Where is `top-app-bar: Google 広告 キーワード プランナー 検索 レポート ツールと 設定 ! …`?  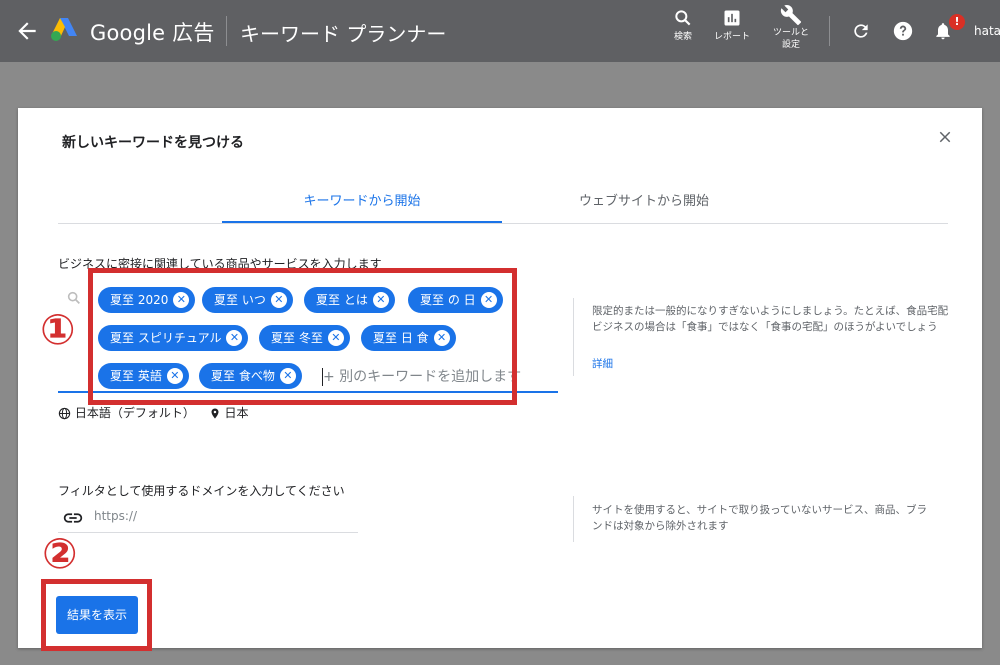 top-app-bar: Google 広告 キーワード プランナー 検索 レポート ツールと 設定 ! … is located at coordinates (500, 31).